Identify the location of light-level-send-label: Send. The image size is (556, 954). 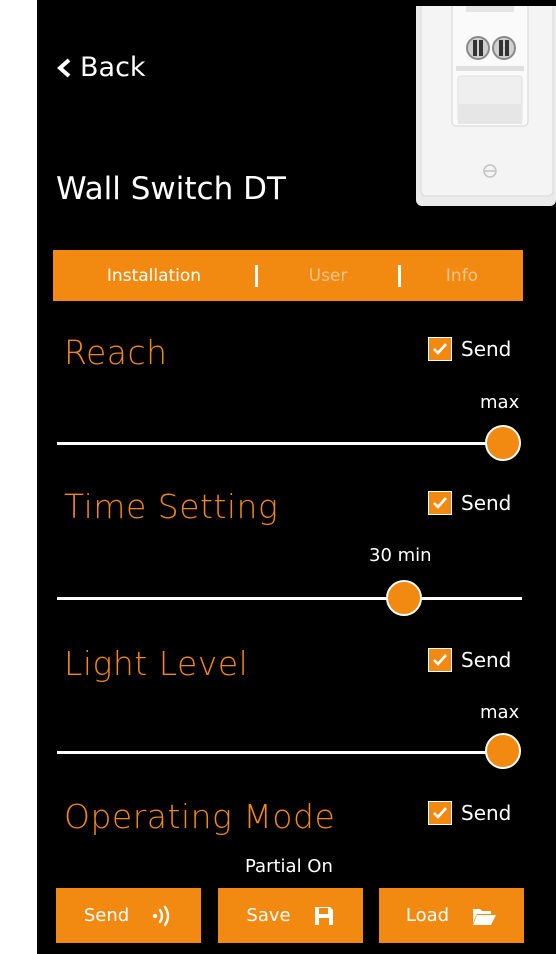
(486, 660).